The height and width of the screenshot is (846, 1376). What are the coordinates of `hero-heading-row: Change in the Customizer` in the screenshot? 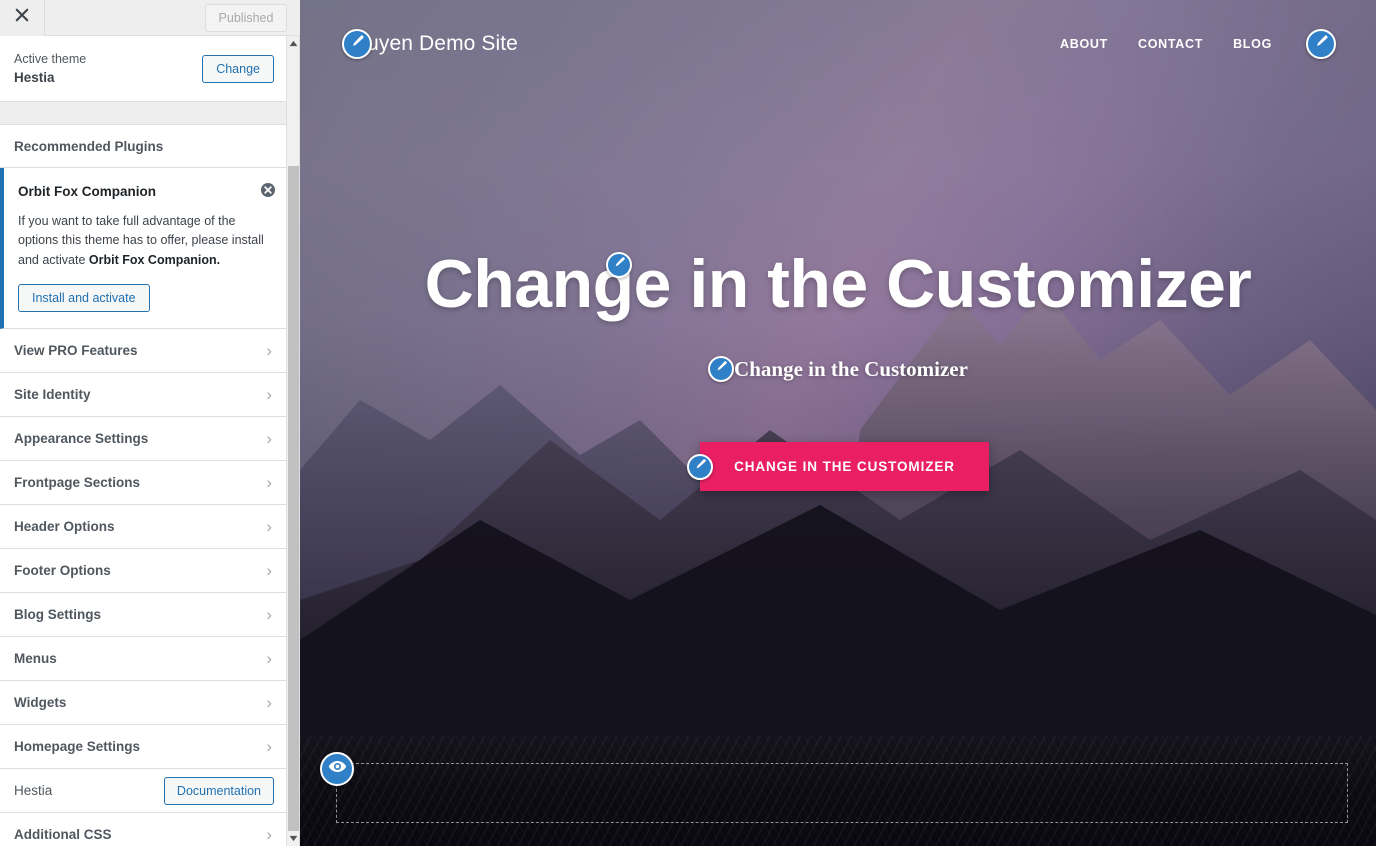 It's located at (838, 284).